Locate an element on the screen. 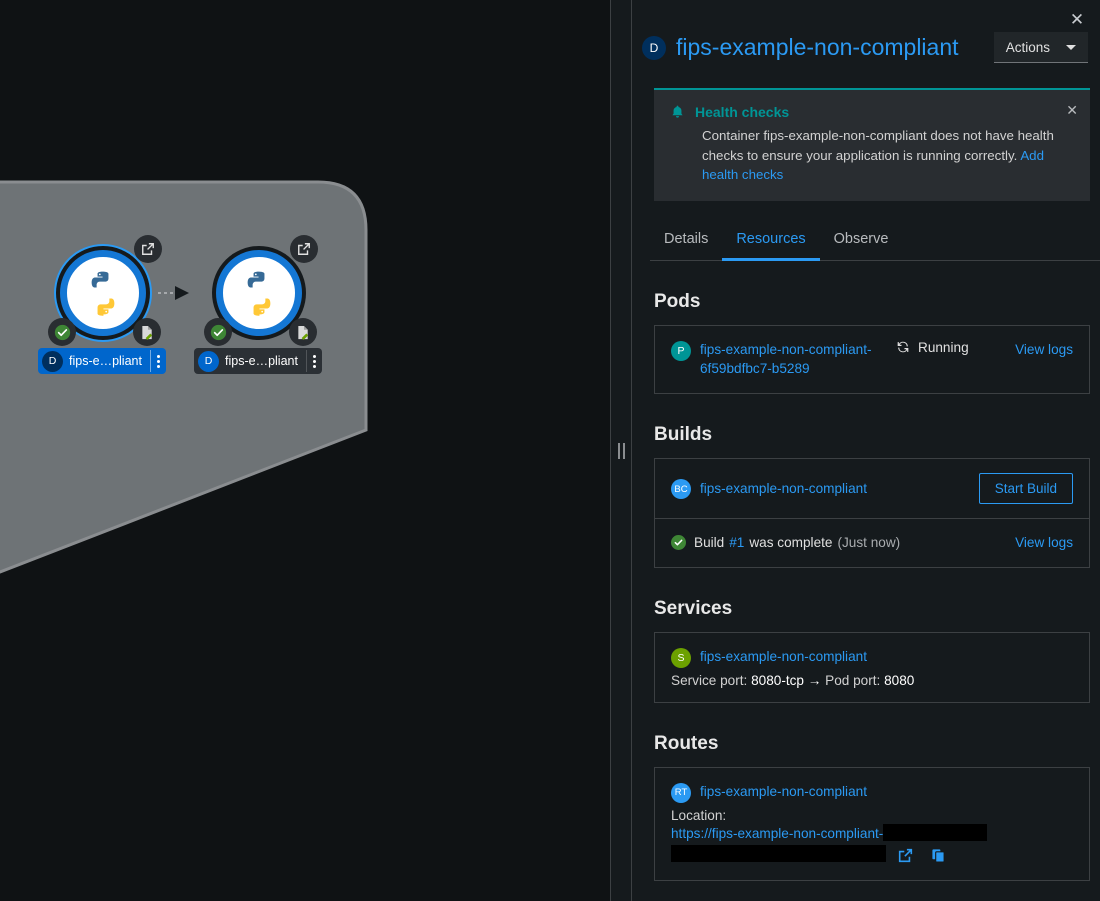 The width and height of the screenshot is (1100, 901). routes-heading: Routes is located at coordinates (686, 743).